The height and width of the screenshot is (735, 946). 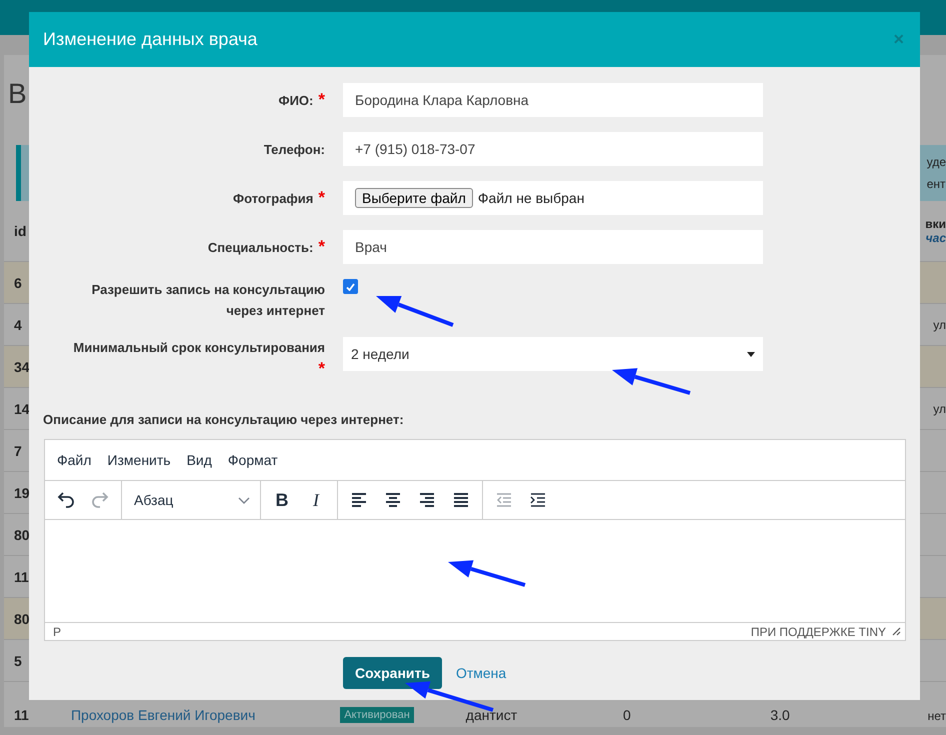 What do you see at coordinates (18, 450) in the screenshot?
I see `table-cell-text: 7` at bounding box center [18, 450].